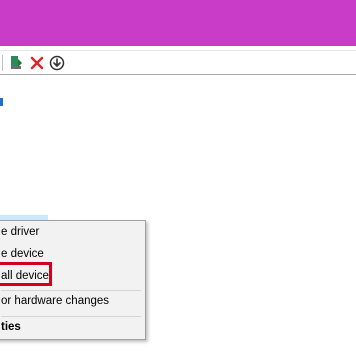  Describe the element at coordinates (26, 274) in the screenshot. I see `uninstall-highlight-box` at that location.